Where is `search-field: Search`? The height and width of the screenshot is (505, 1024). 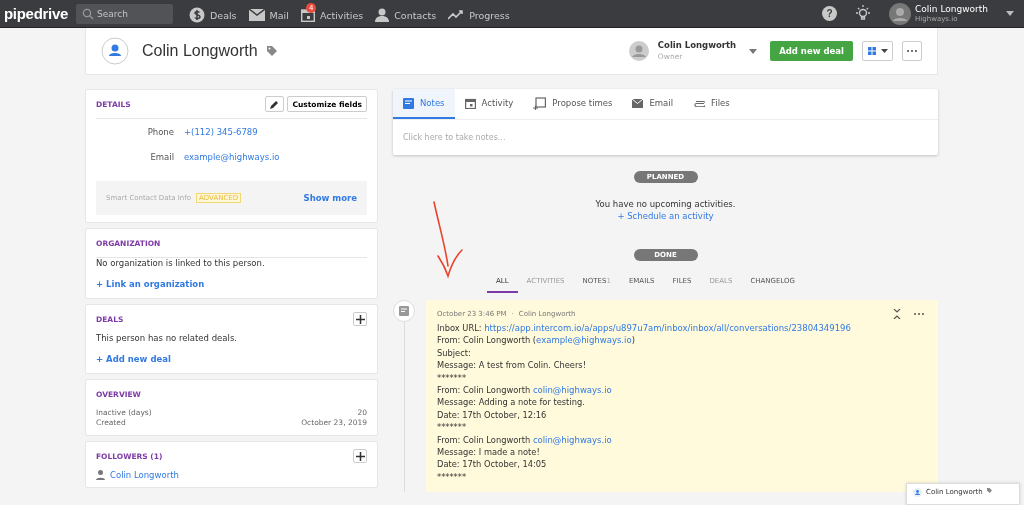
search-field: Search is located at coordinates (124, 13).